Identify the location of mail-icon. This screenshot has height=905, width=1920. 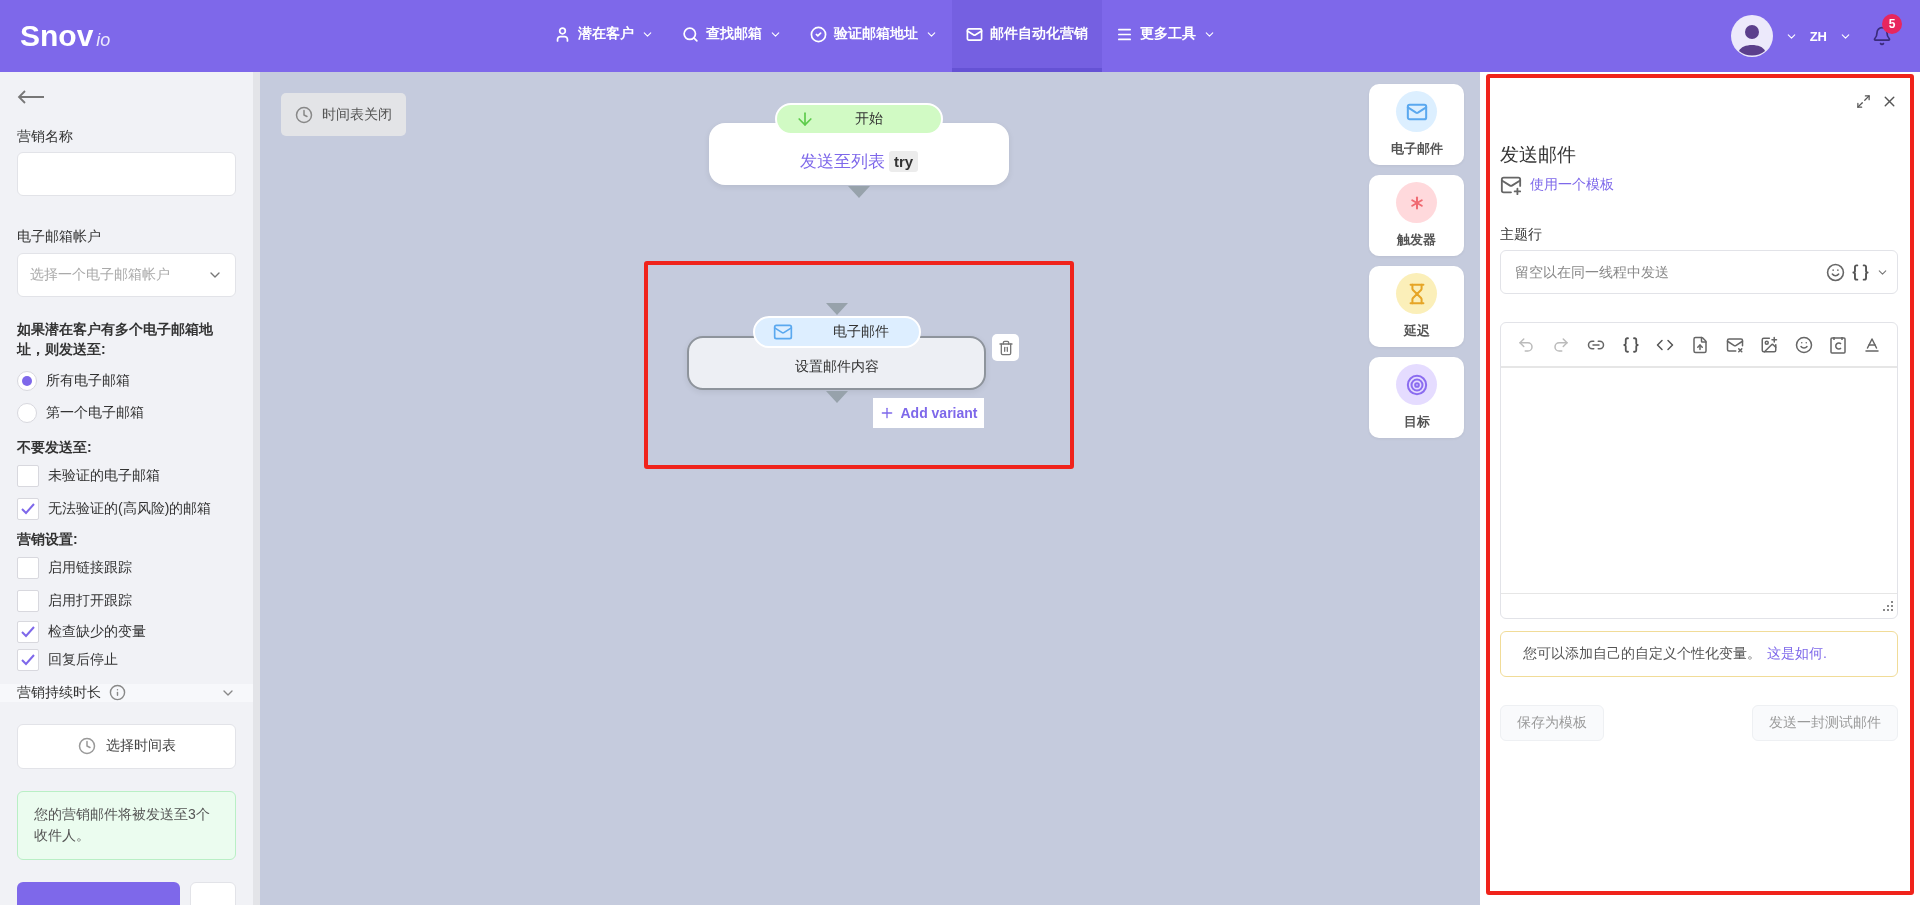
(974, 34).